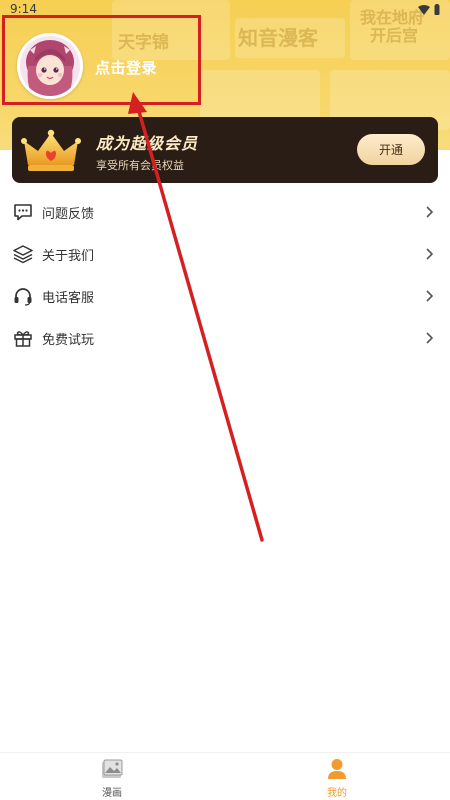 This screenshot has height=800, width=450. What do you see at coordinates (143, 43) in the screenshot?
I see `banner-deco-text: 天字锦` at bounding box center [143, 43].